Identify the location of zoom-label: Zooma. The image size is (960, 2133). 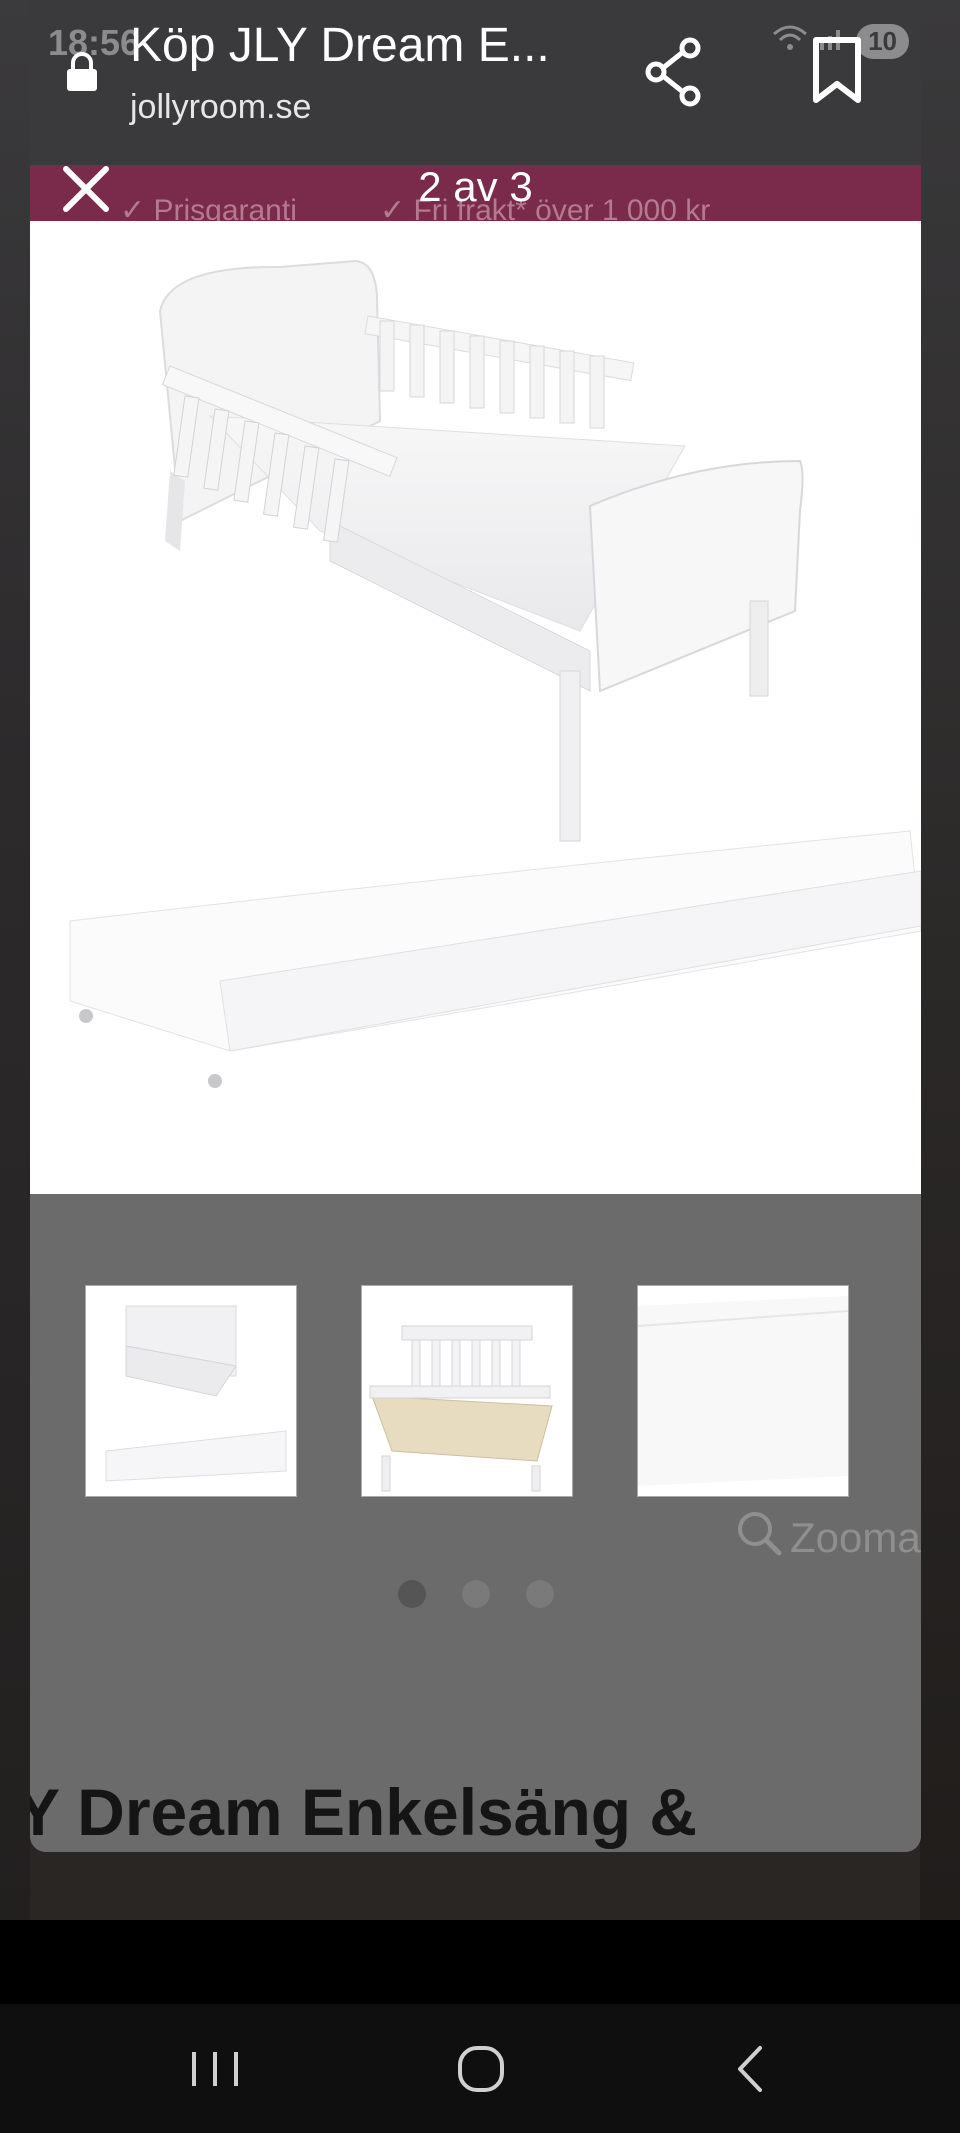
(855, 1537).